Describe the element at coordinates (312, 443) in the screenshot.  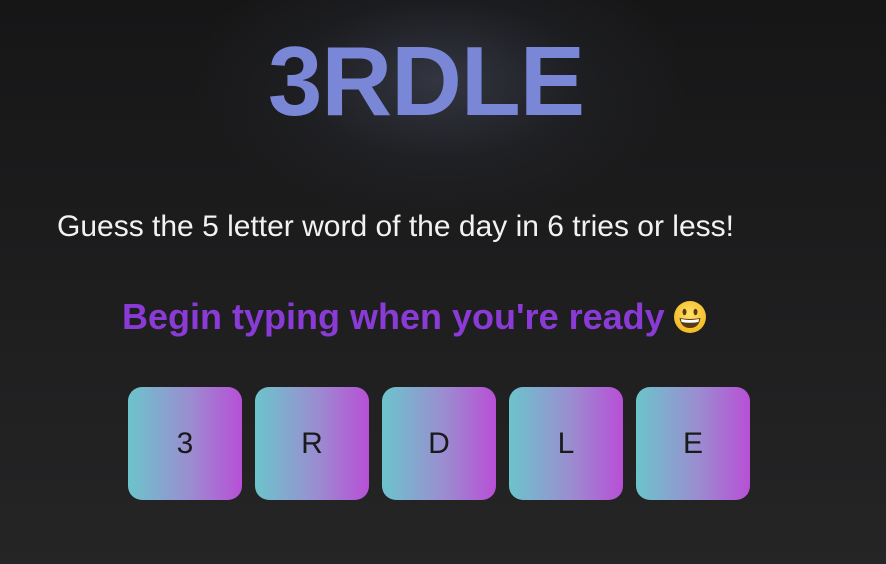
I see `letter-tile: R` at that location.